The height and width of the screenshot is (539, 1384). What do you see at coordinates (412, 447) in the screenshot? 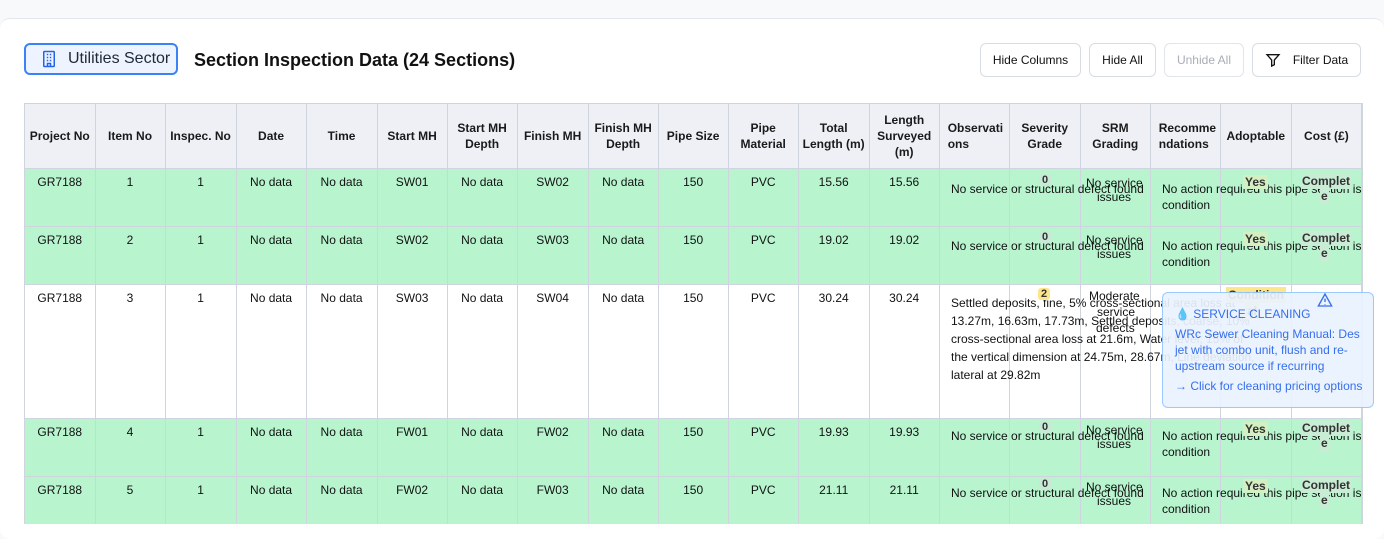
I see `cell-start-mh: FW01` at bounding box center [412, 447].